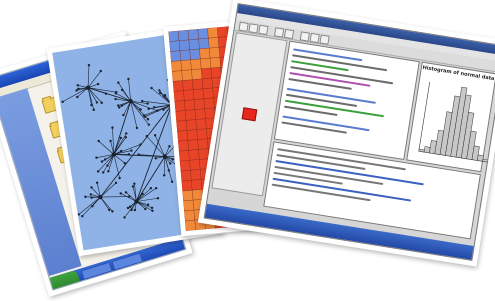  I want to click on console-line, so click(342, 189).